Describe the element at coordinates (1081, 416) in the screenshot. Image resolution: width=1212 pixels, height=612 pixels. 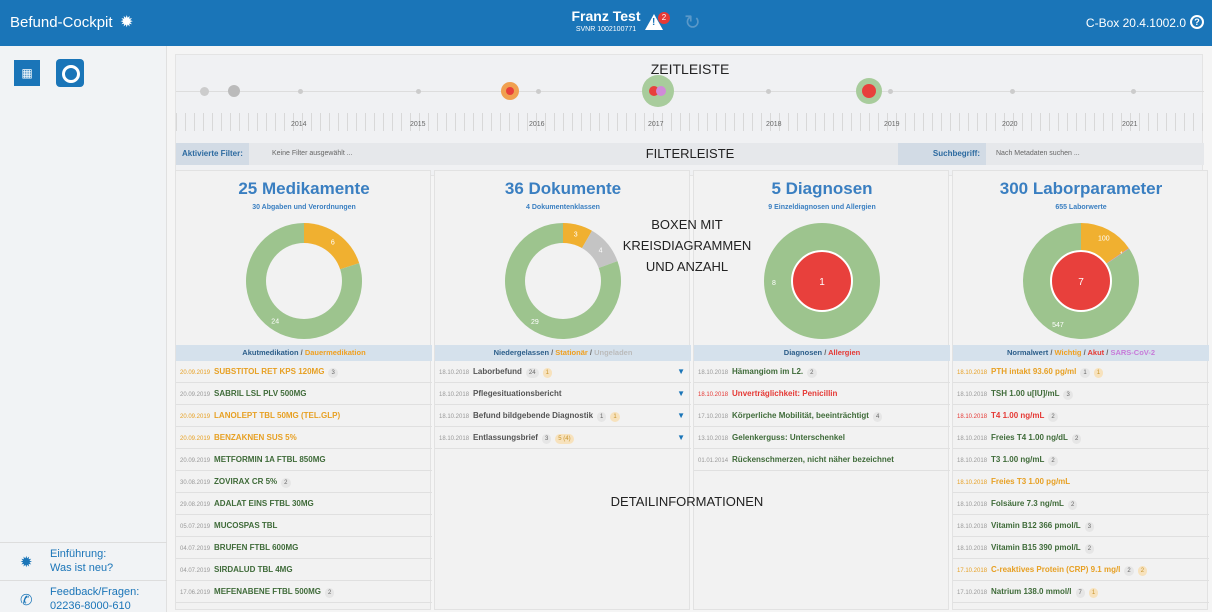
I see `list-item: 18.10.2018 T4 1.00 ng/mL 2` at that location.